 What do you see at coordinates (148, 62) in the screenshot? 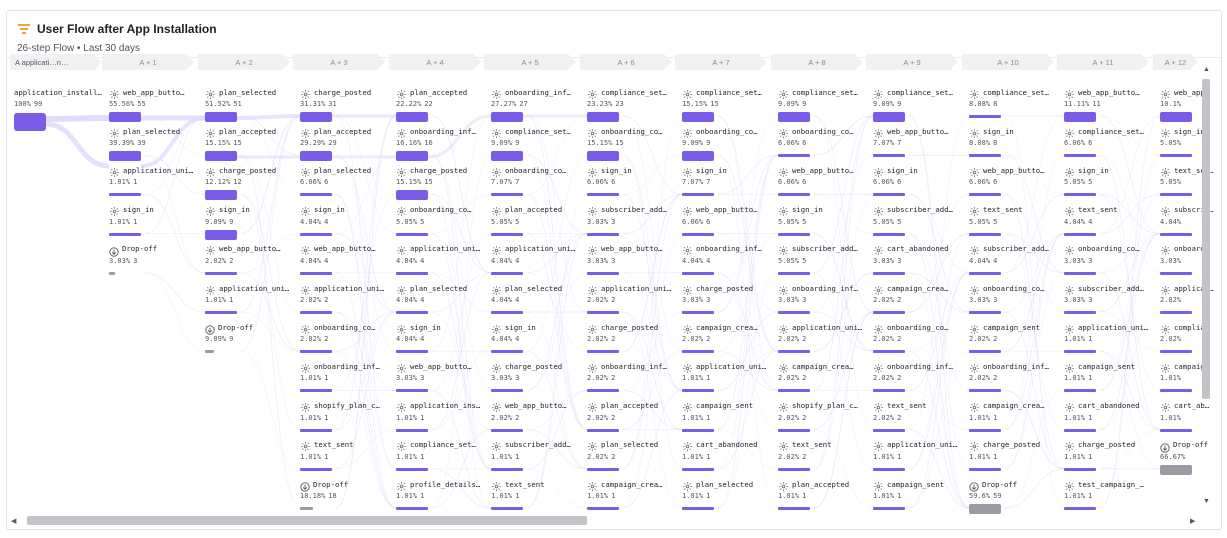
I see `step-tab-1: A + 1` at bounding box center [148, 62].